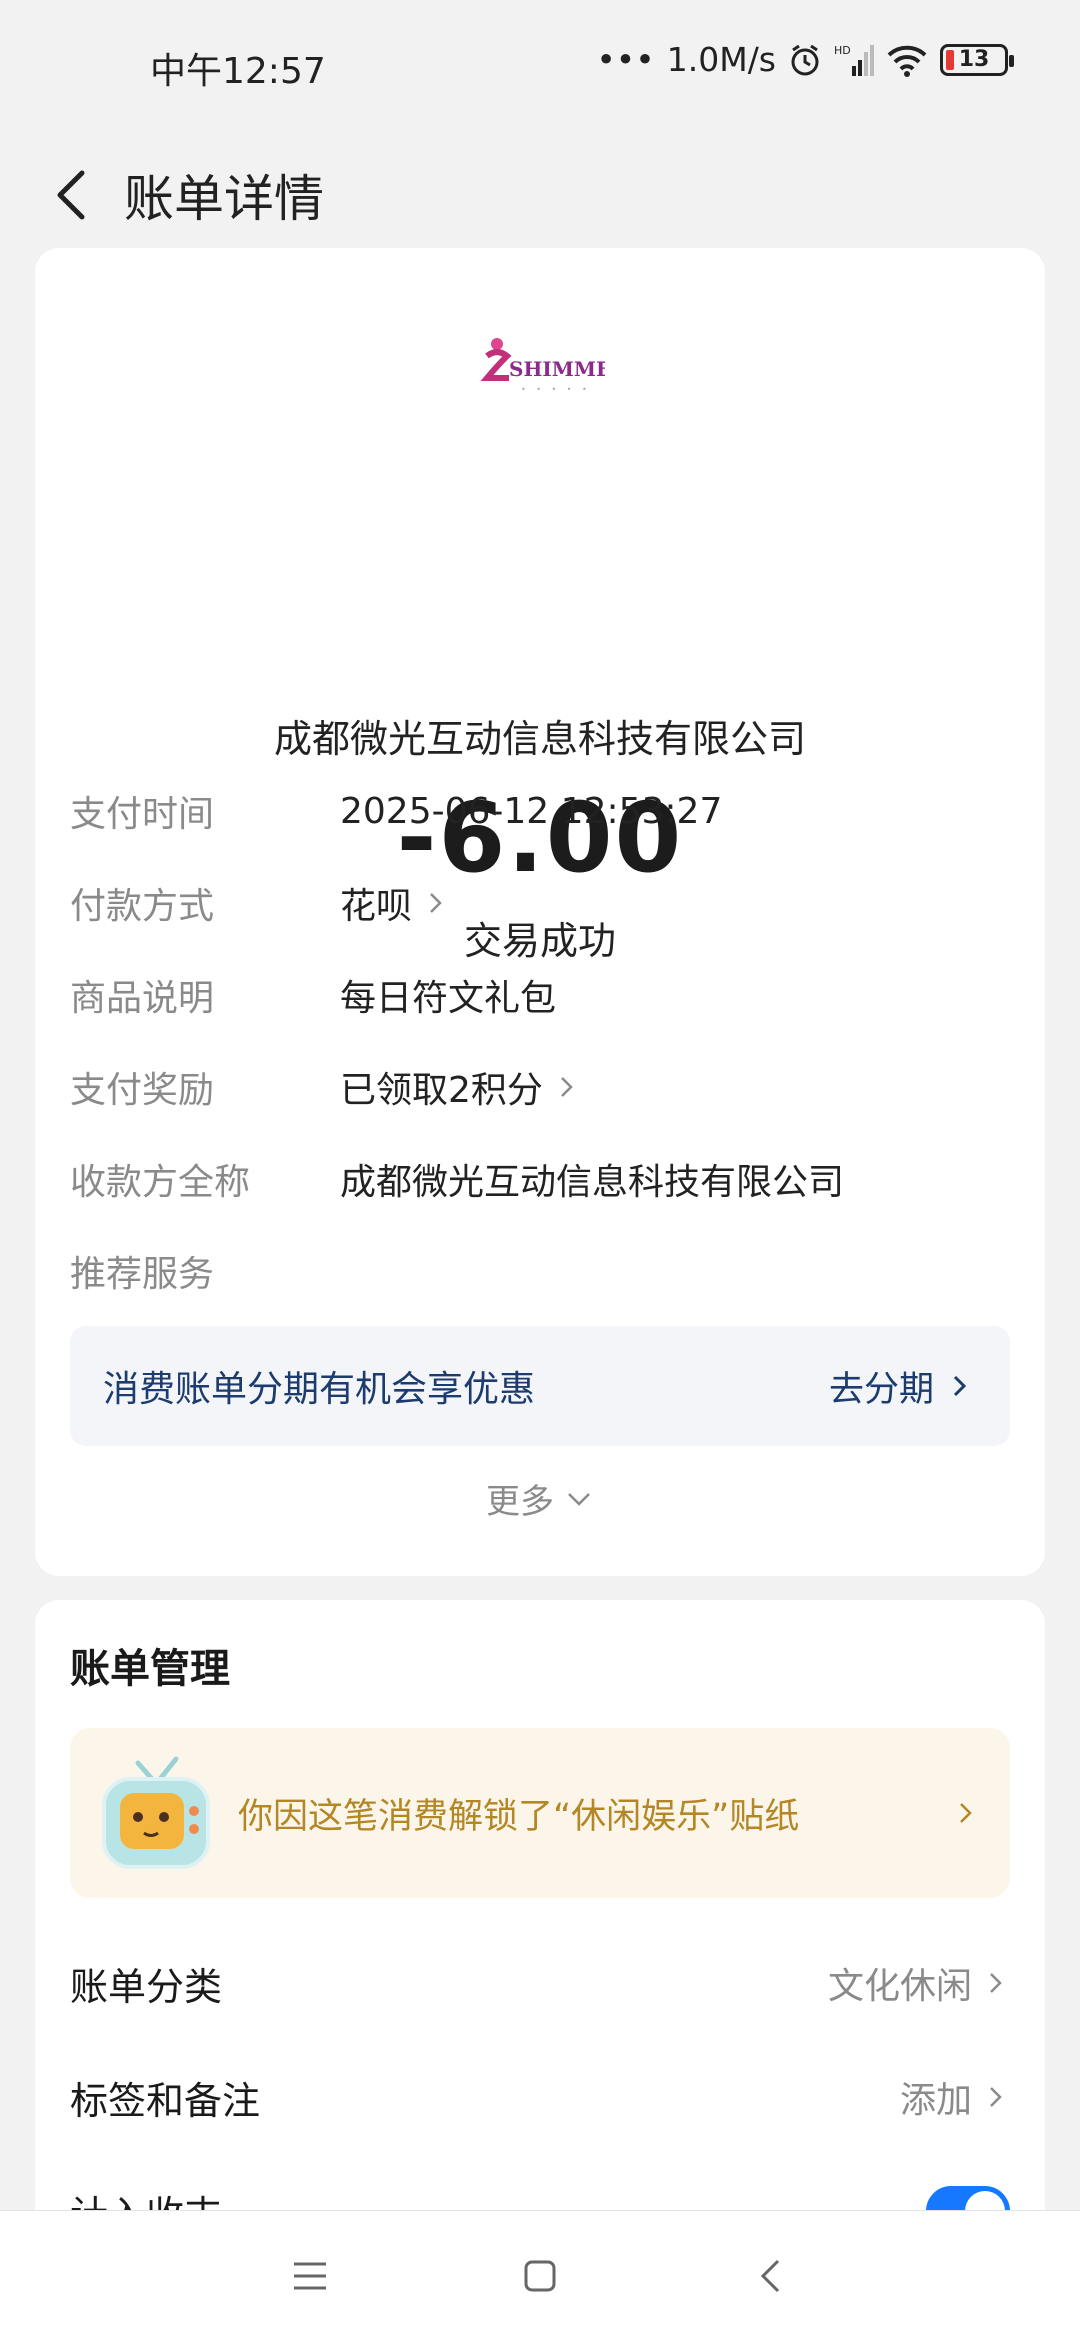 This screenshot has width=1080, height=2340. I want to click on back-arrow-icon, so click(71, 195).